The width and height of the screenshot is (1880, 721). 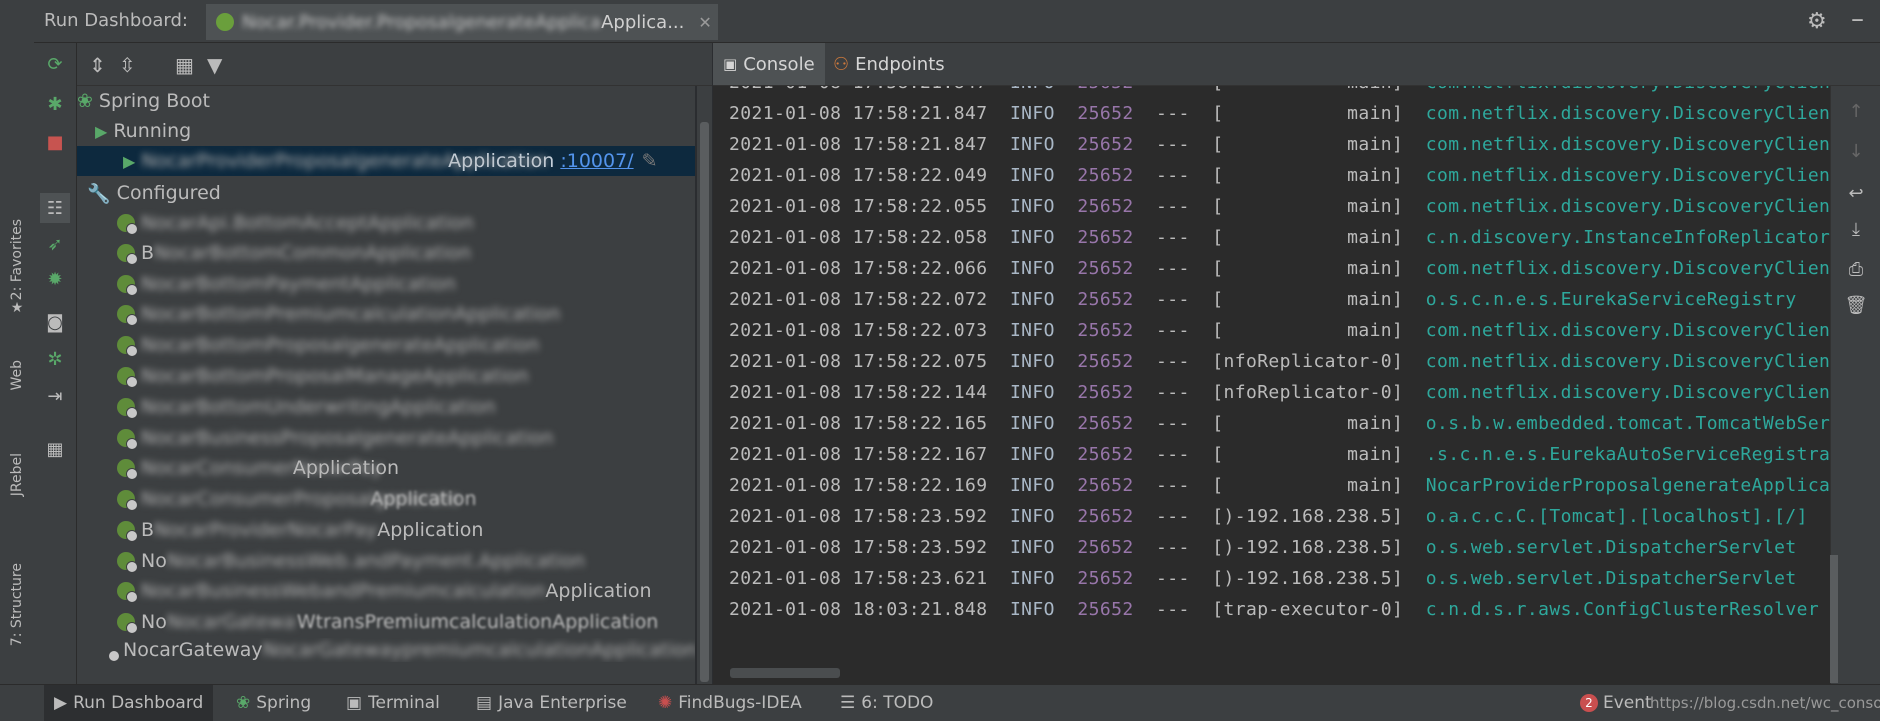 I want to click on config-item-blurred: NocarBottomProposalgenerateApplication, so click(x=340, y=345).